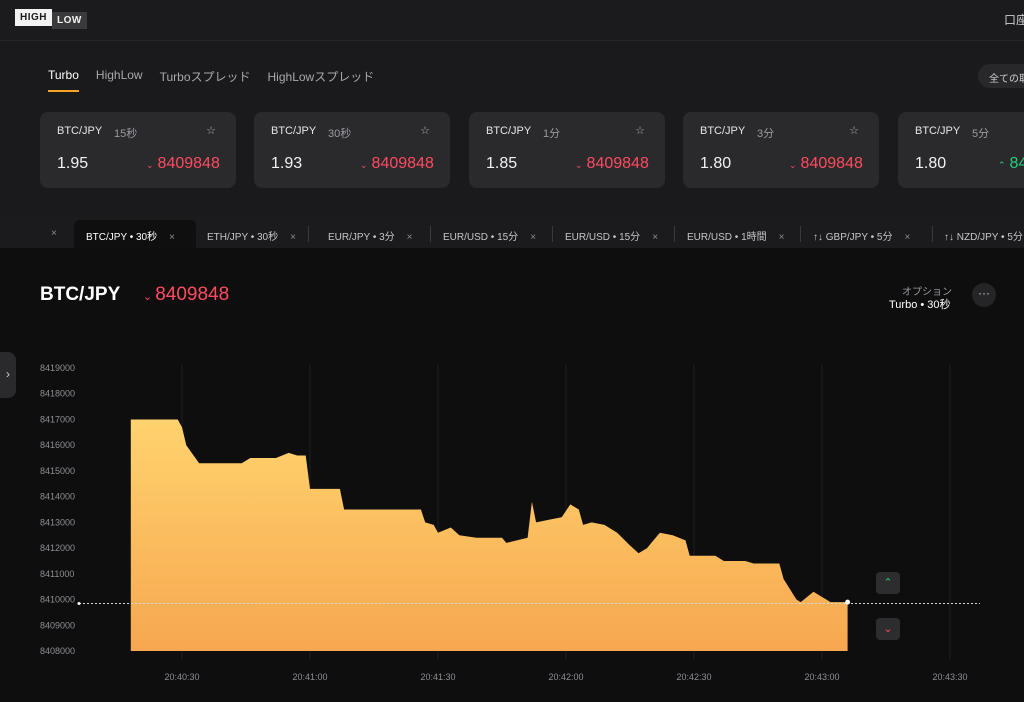 This screenshot has height=702, width=1024. I want to click on chart-asset-title: BTC/JPY, so click(80, 294).